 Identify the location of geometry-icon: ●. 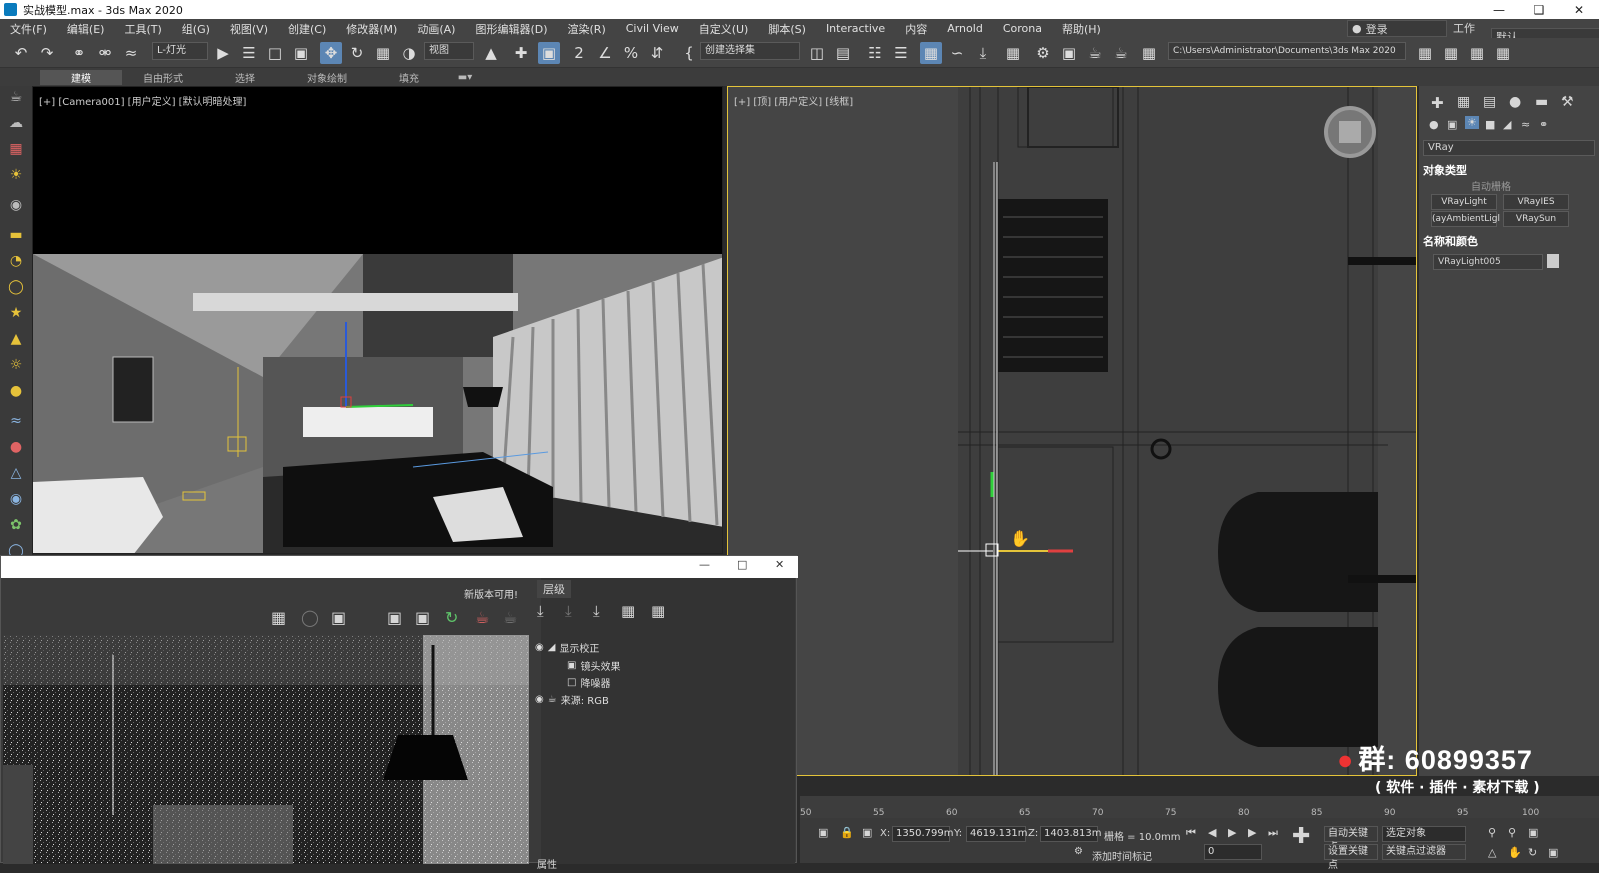
(1434, 124).